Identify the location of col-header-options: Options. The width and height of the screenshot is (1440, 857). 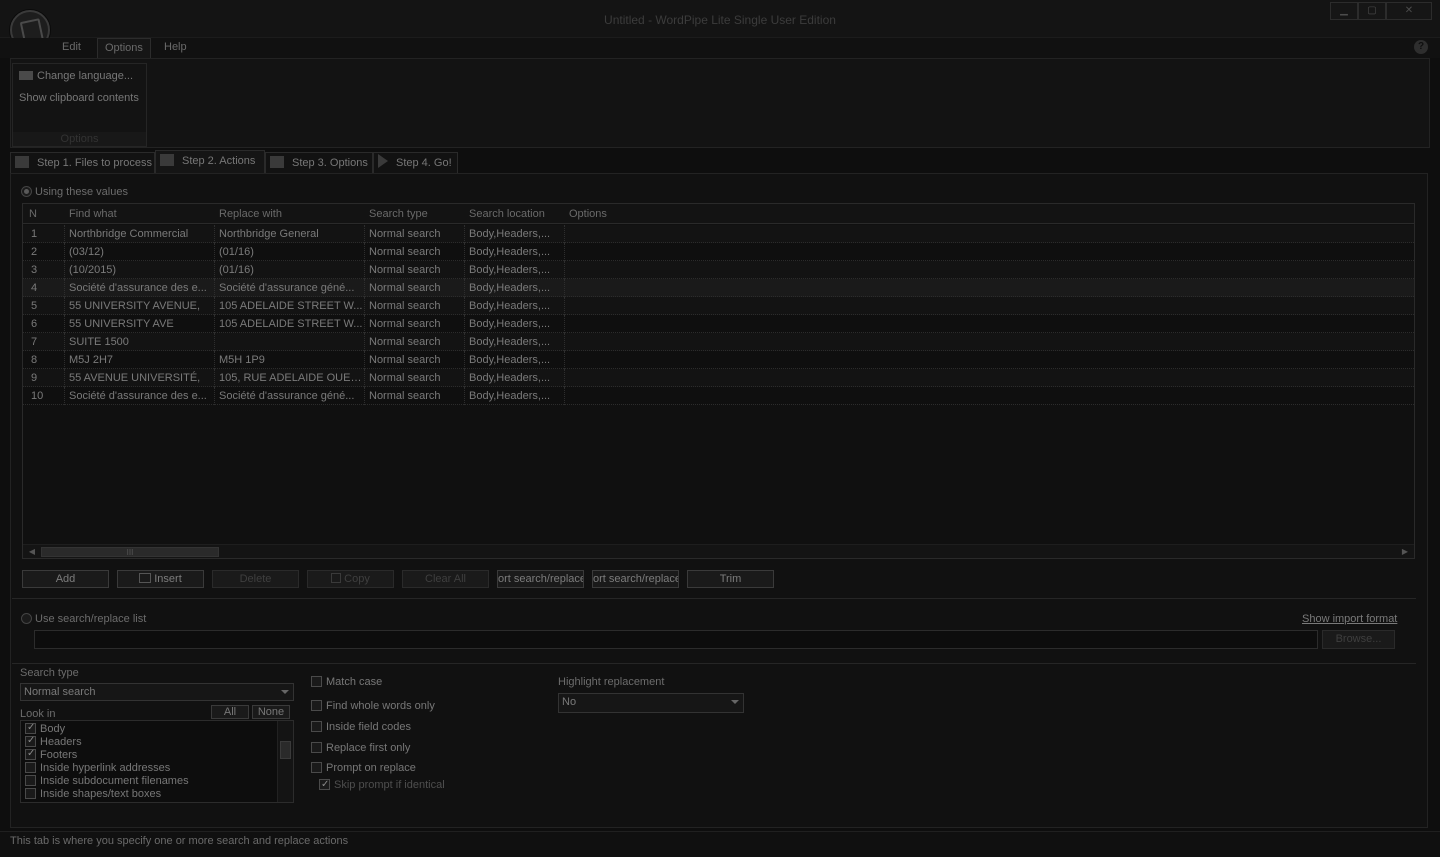
(588, 214).